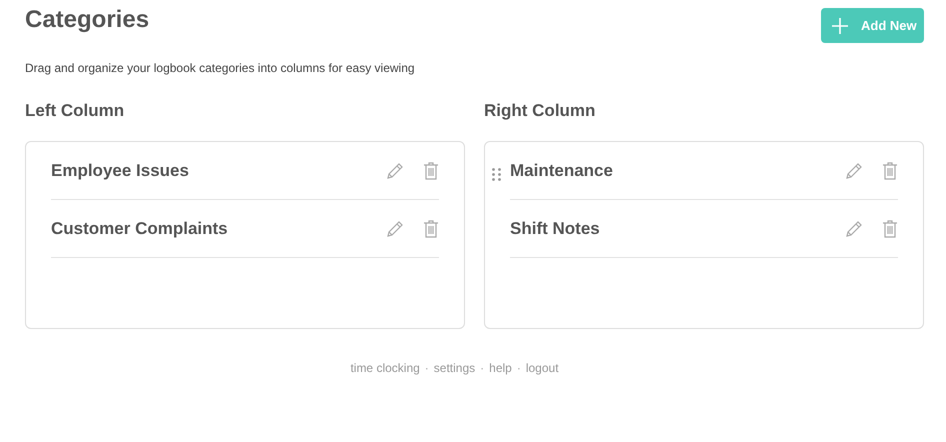 This screenshot has height=442, width=946. I want to click on footer-link: settings, so click(455, 368).